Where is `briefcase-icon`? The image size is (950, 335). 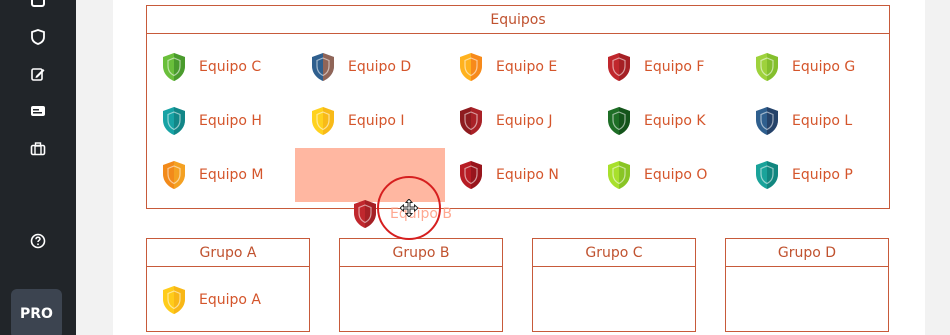 briefcase-icon is located at coordinates (38, 149).